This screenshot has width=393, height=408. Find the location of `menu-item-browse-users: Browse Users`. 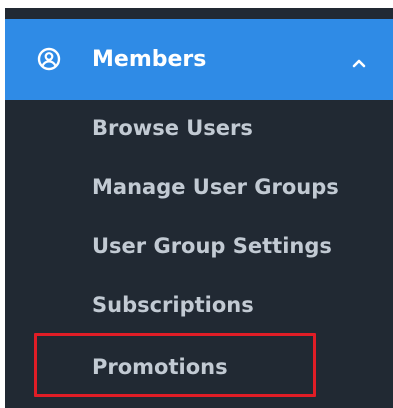

menu-item-browse-users: Browse Users is located at coordinates (172, 128).